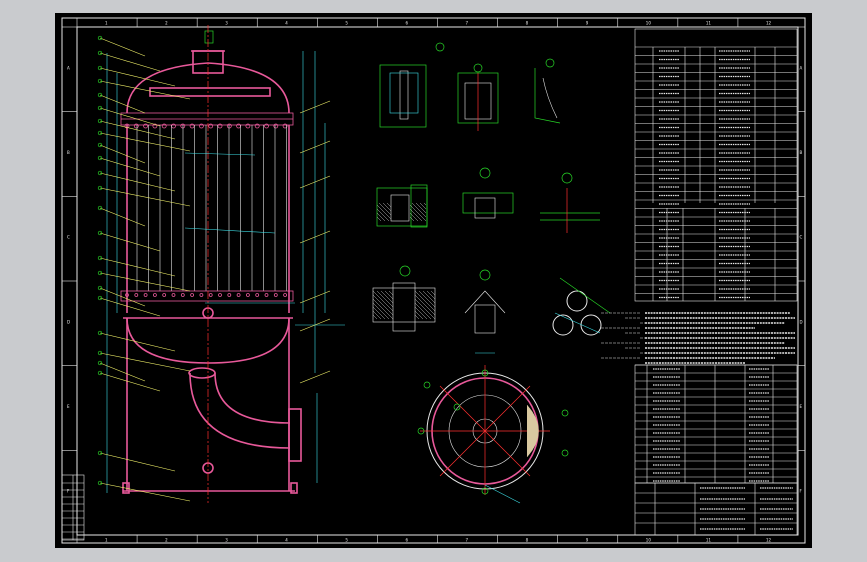 This screenshot has width=867, height=562. What do you see at coordinates (226, 540) in the screenshot?
I see `border-number-bottom: 3` at bounding box center [226, 540].